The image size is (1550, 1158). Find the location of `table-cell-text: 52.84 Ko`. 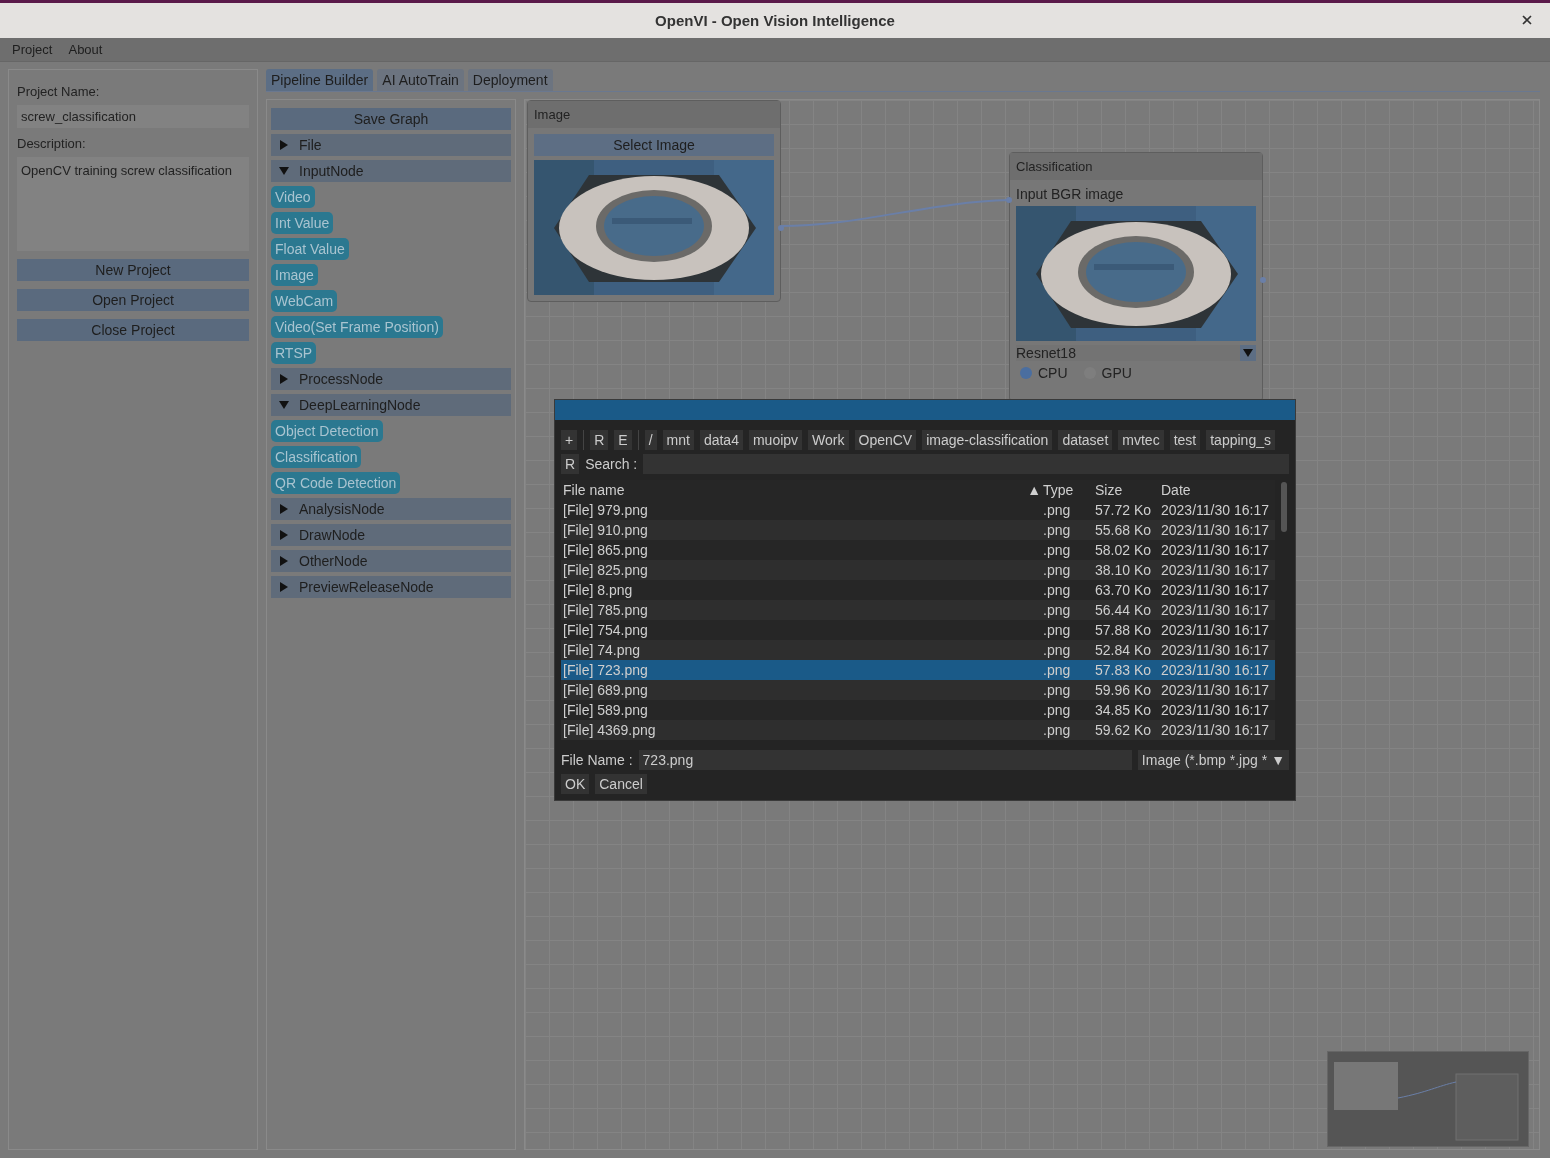

table-cell-text: 52.84 Ko is located at coordinates (1123, 650).